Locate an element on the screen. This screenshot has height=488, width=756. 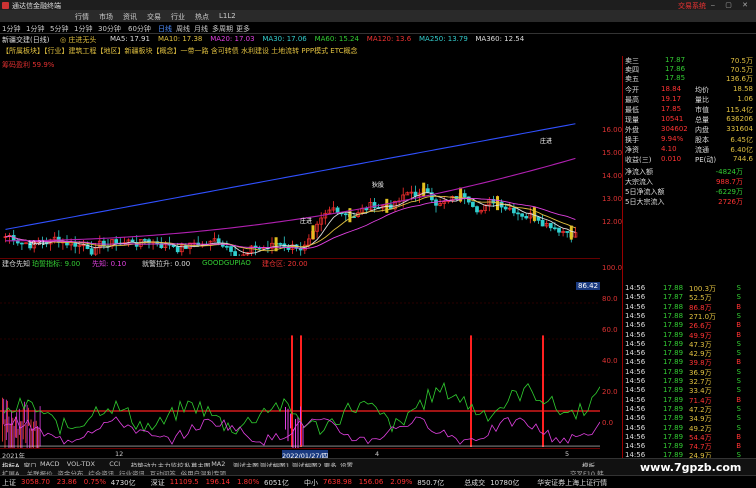
menu-item: 资讯 is located at coordinates (130, 17).